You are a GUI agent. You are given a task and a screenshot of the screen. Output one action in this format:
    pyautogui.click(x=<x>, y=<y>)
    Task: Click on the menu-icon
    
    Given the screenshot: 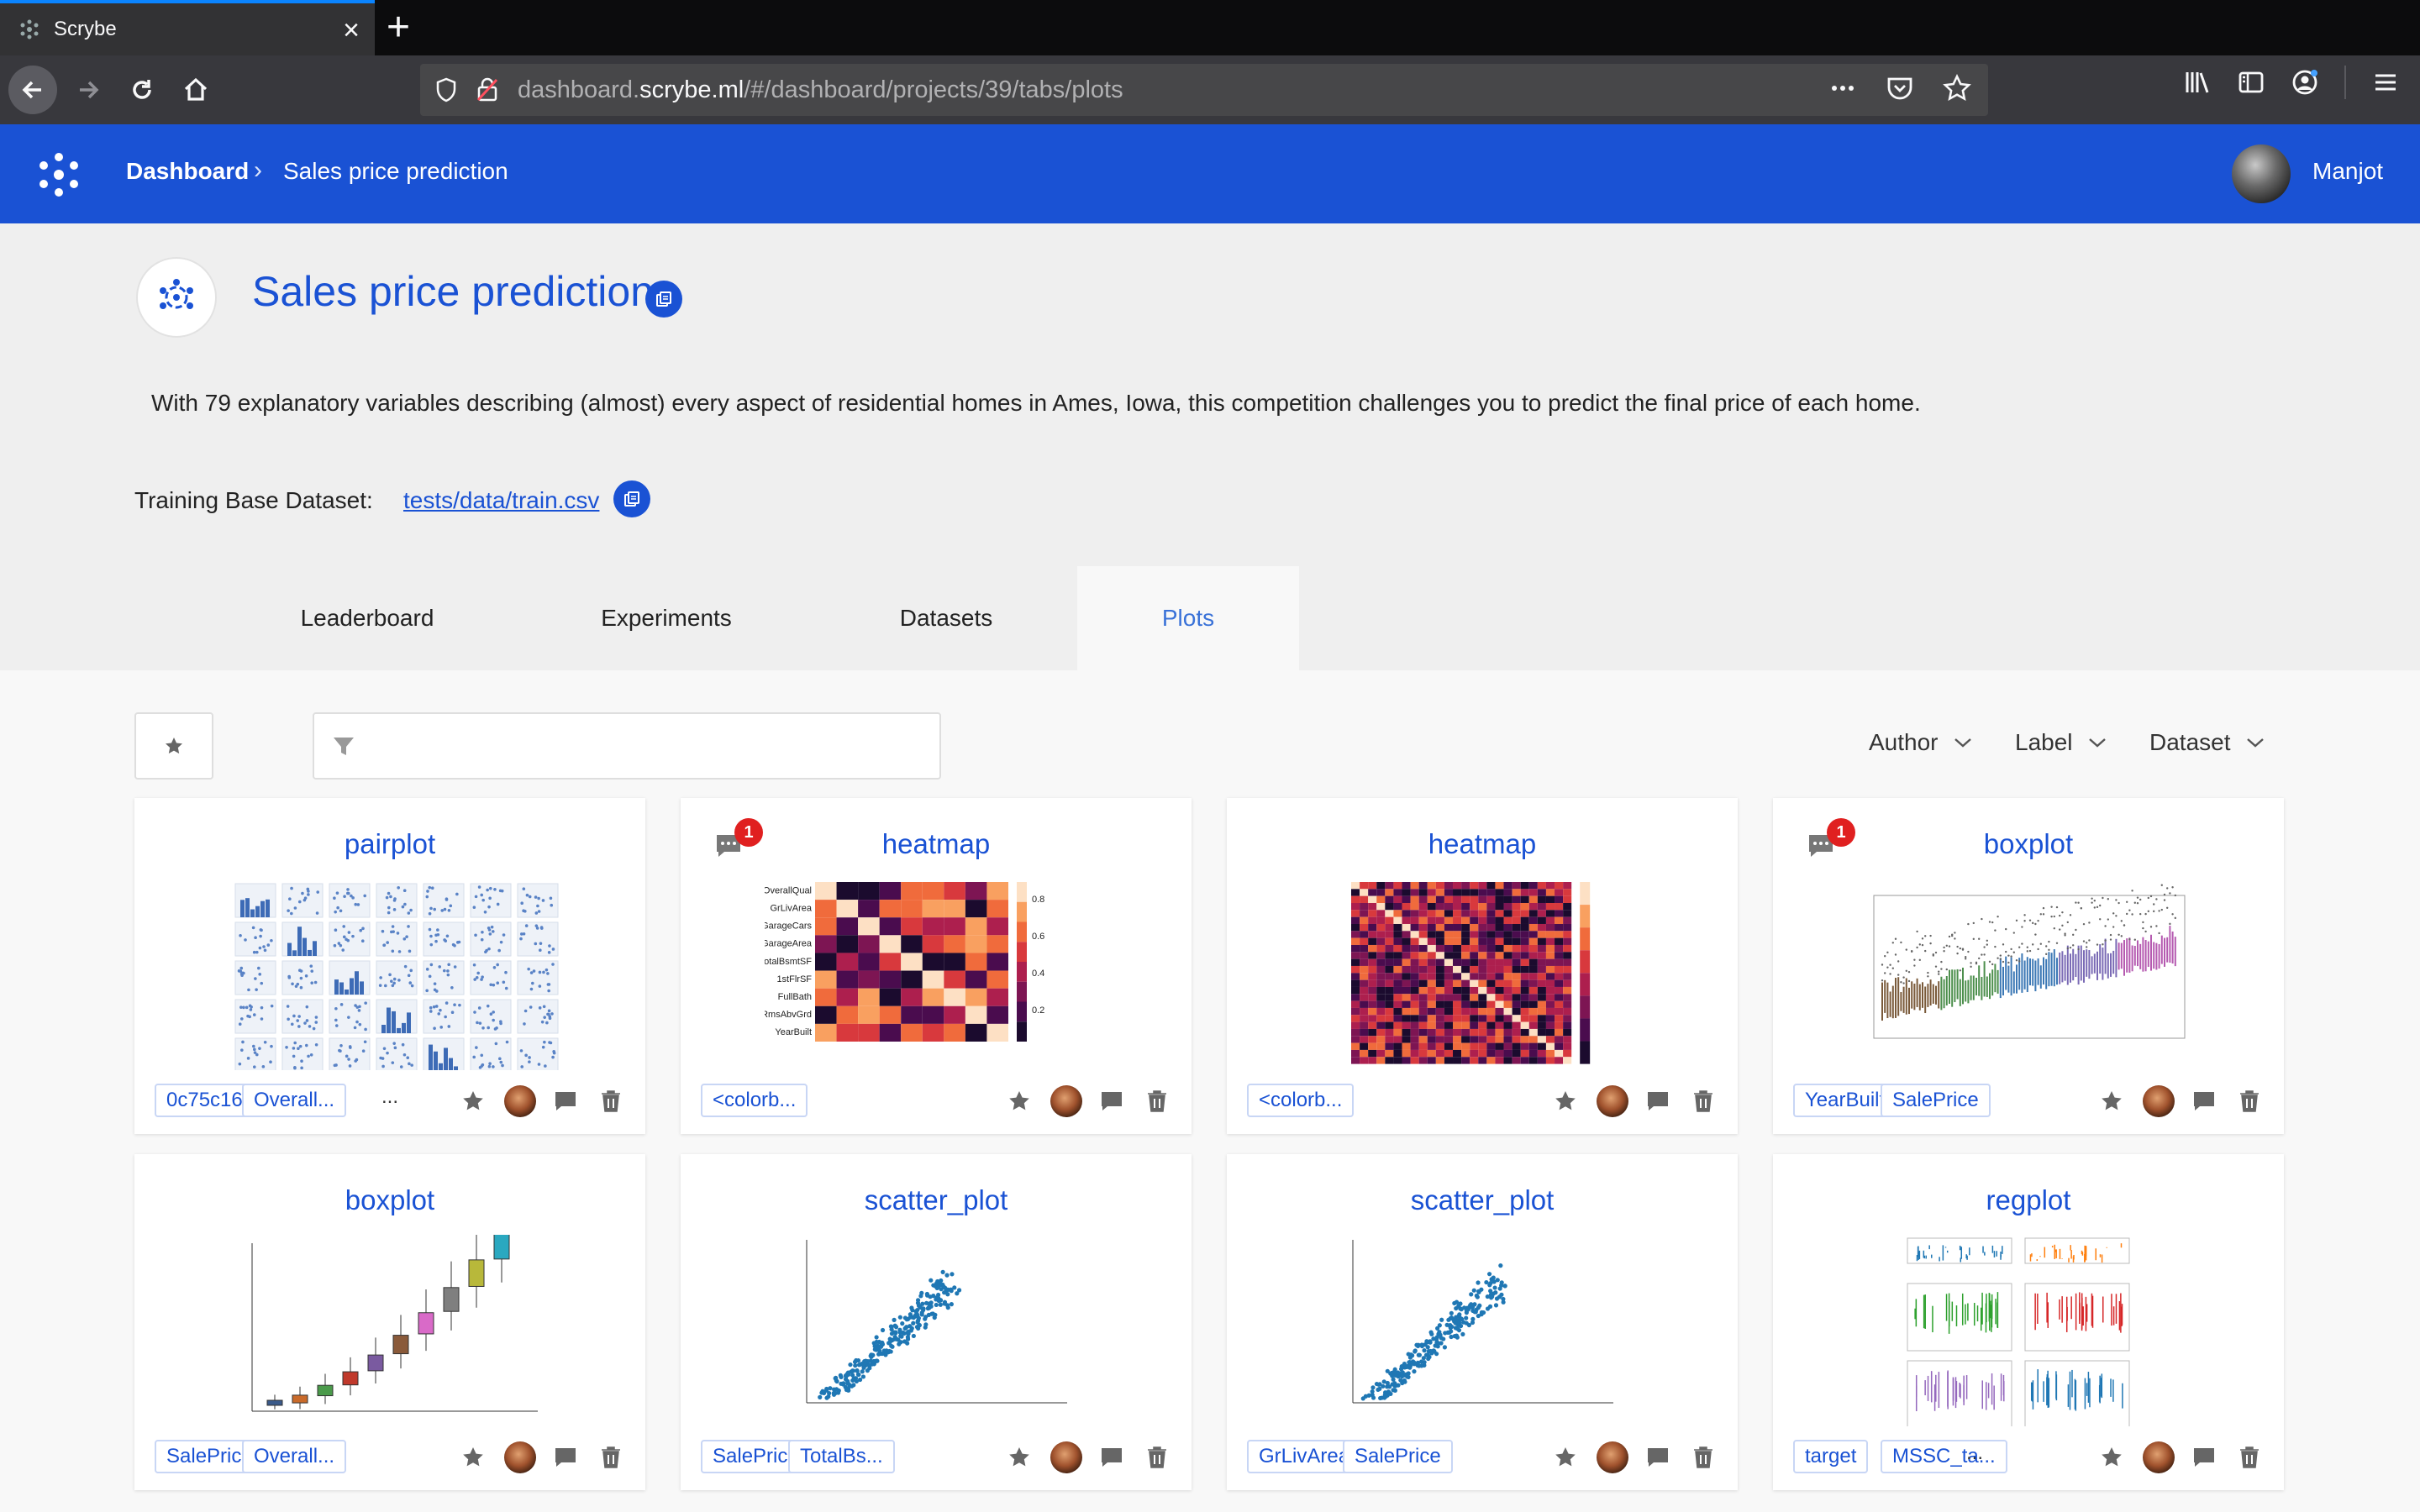 What is the action you would take?
    pyautogui.click(x=2386, y=82)
    